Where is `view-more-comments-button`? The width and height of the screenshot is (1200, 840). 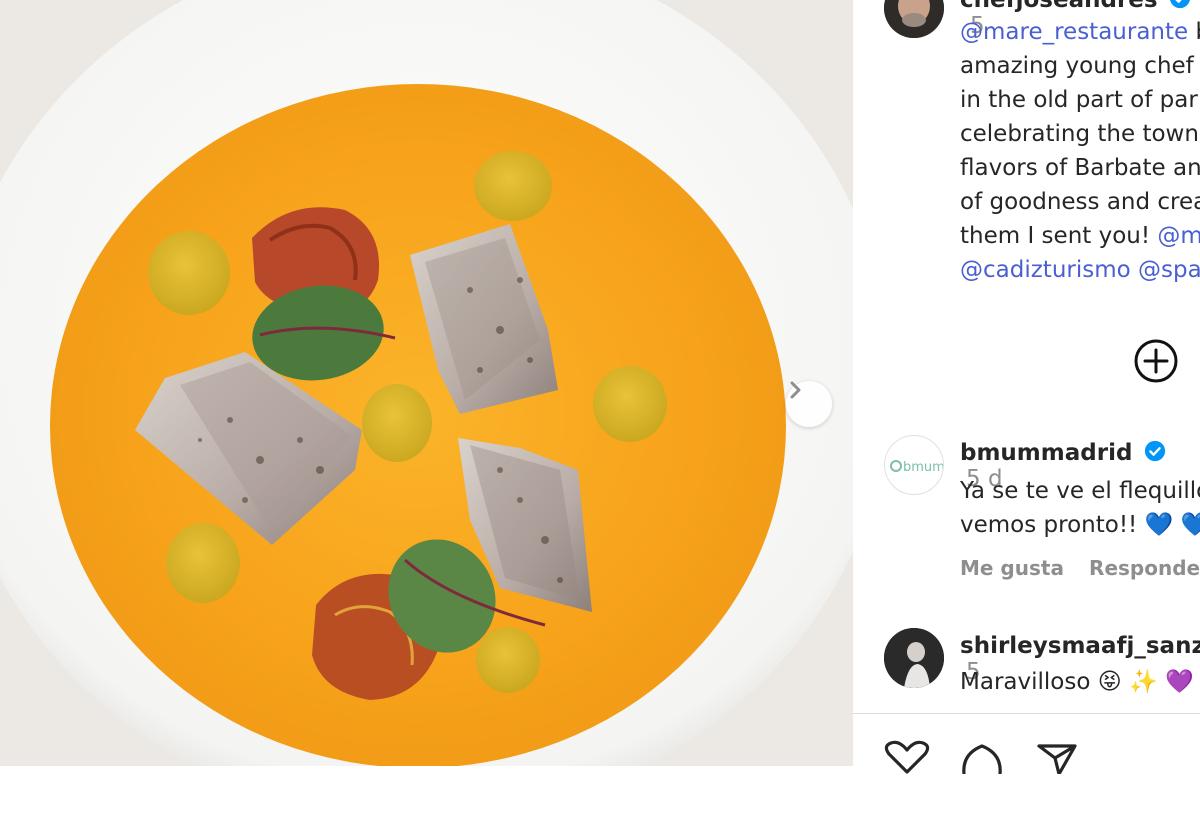
view-more-comments-button is located at coordinates (1156, 361).